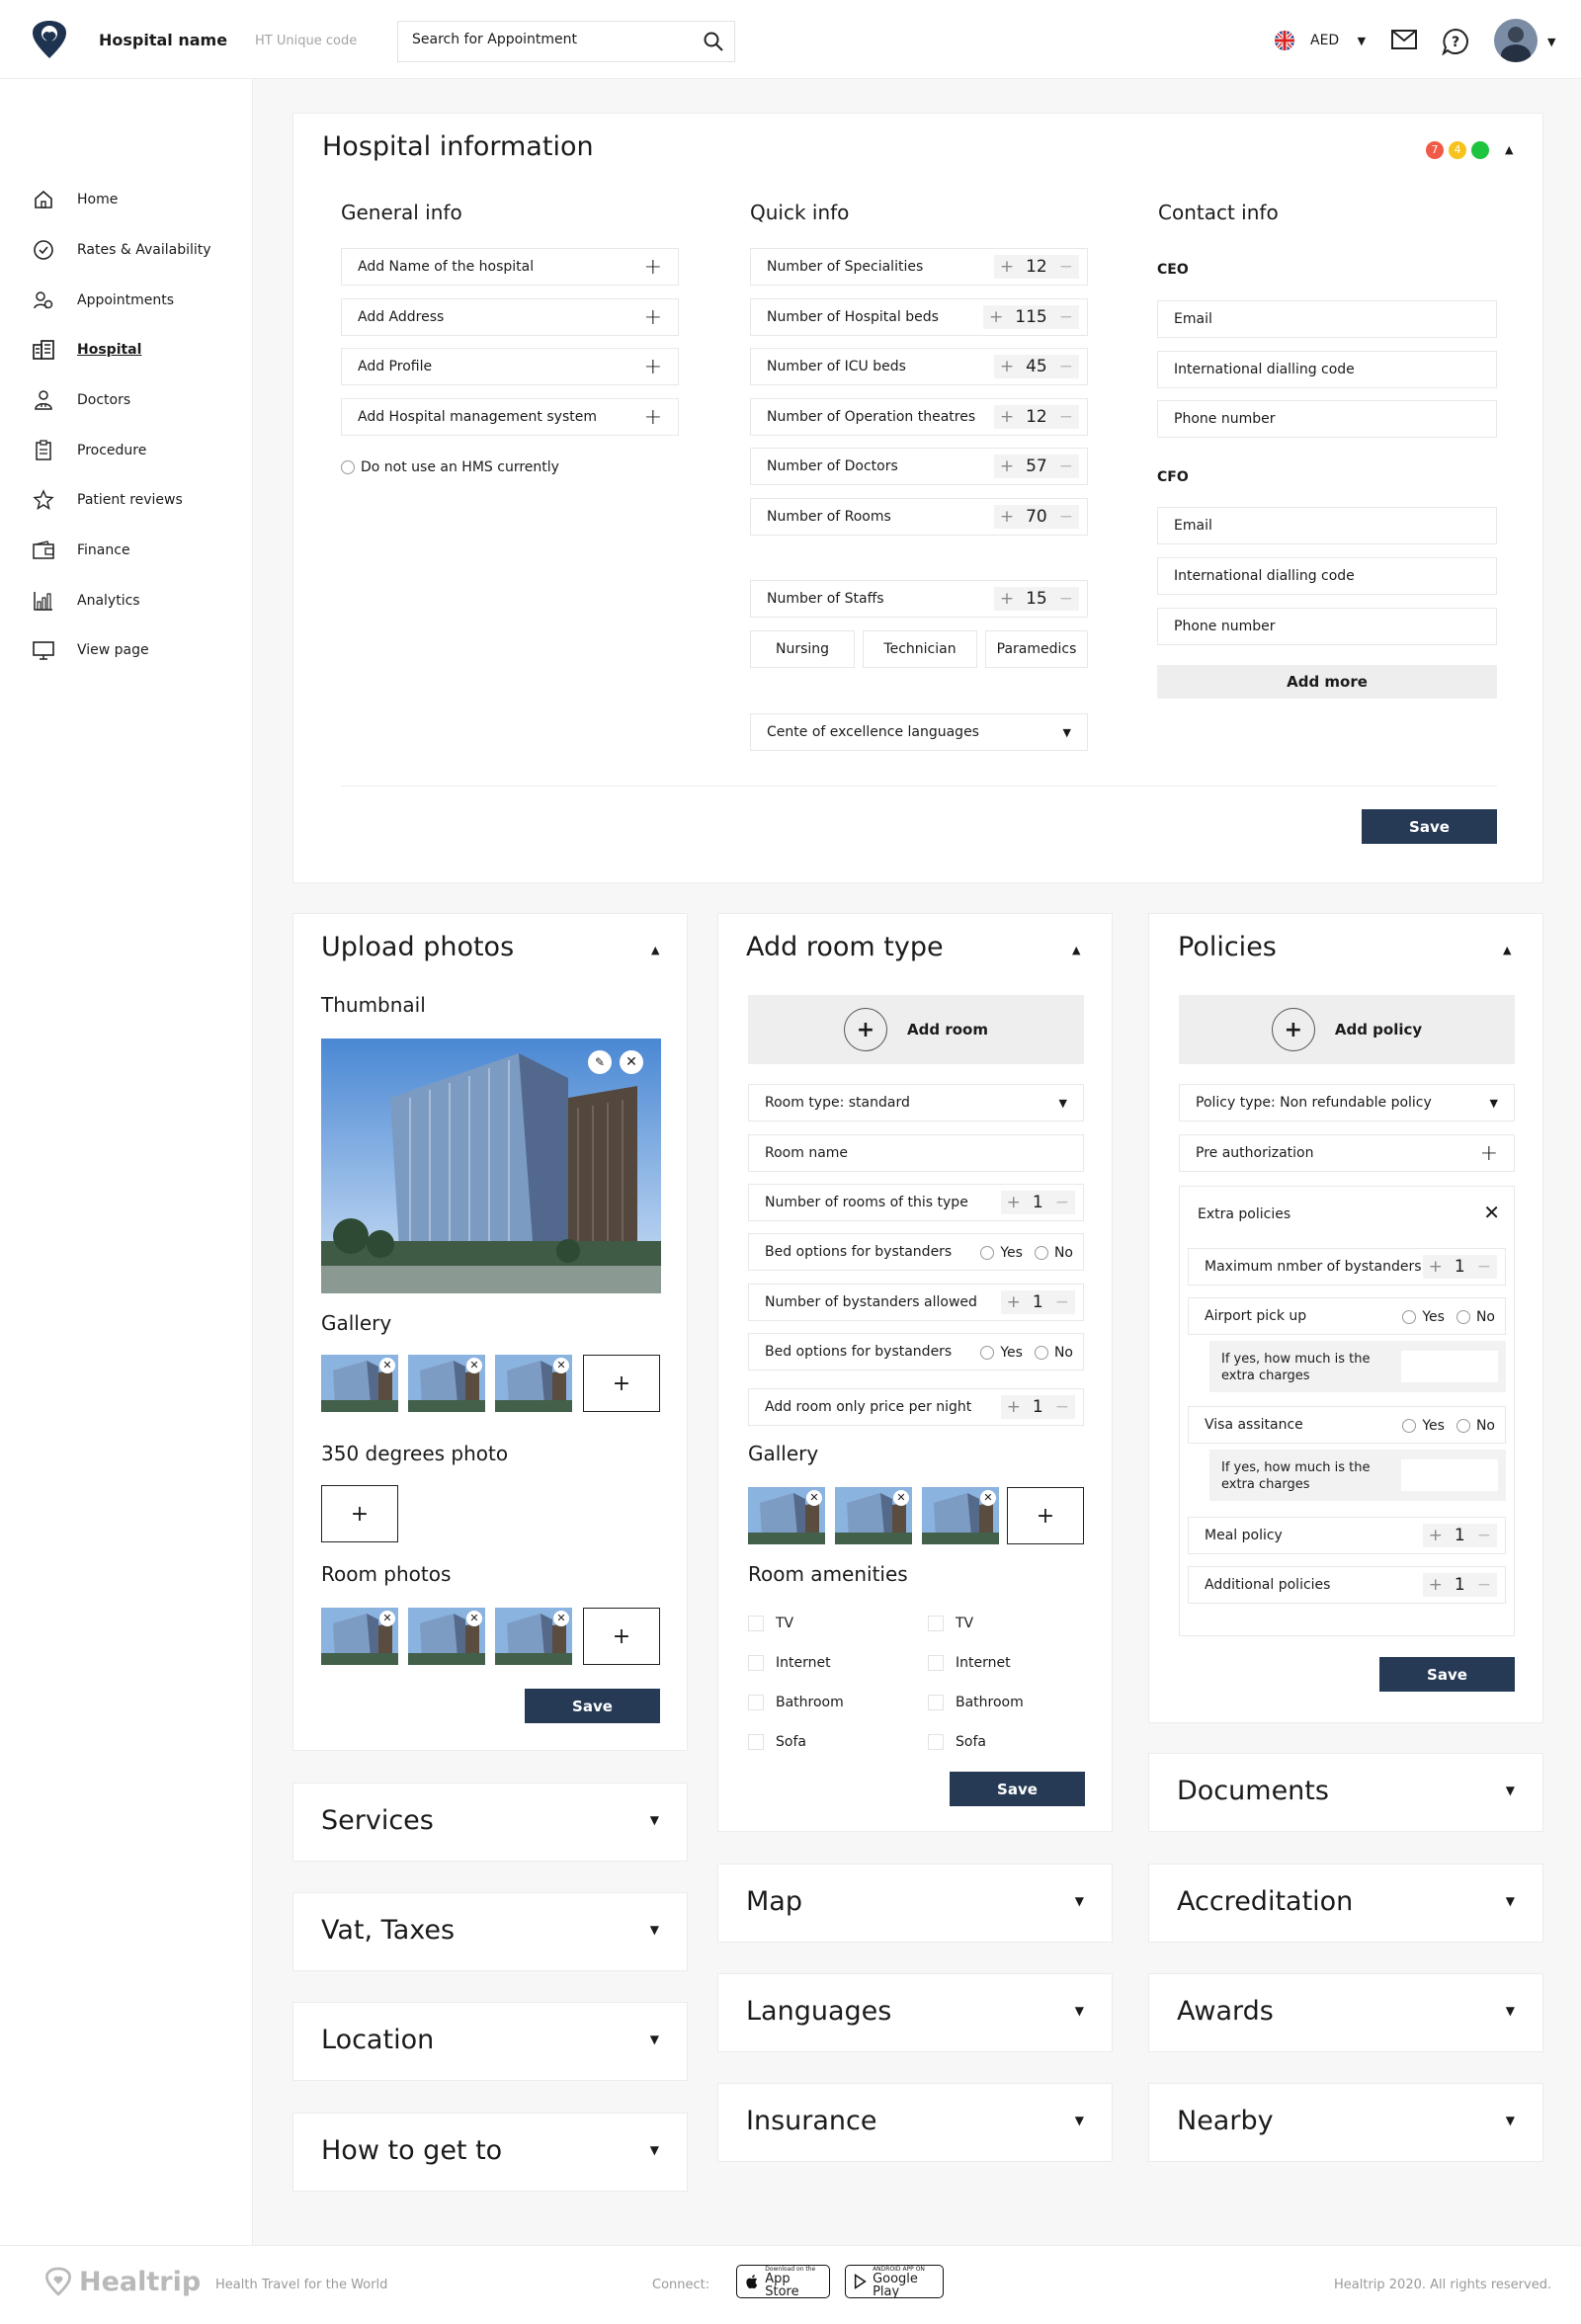 The image size is (1581, 2324). Describe the element at coordinates (1327, 319) in the screenshot. I see `ceo-email-field: Email` at that location.